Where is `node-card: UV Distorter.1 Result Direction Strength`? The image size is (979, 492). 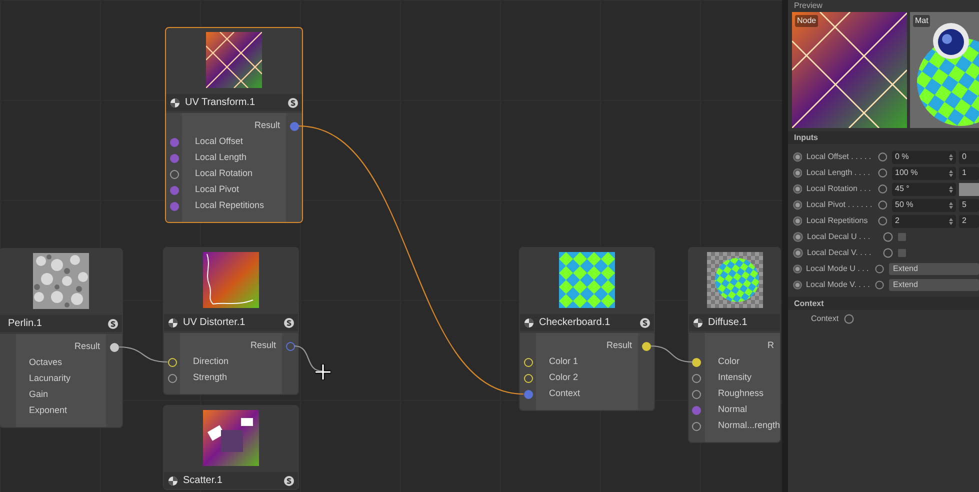
node-card: UV Distorter.1 Result Direction Strength is located at coordinates (231, 321).